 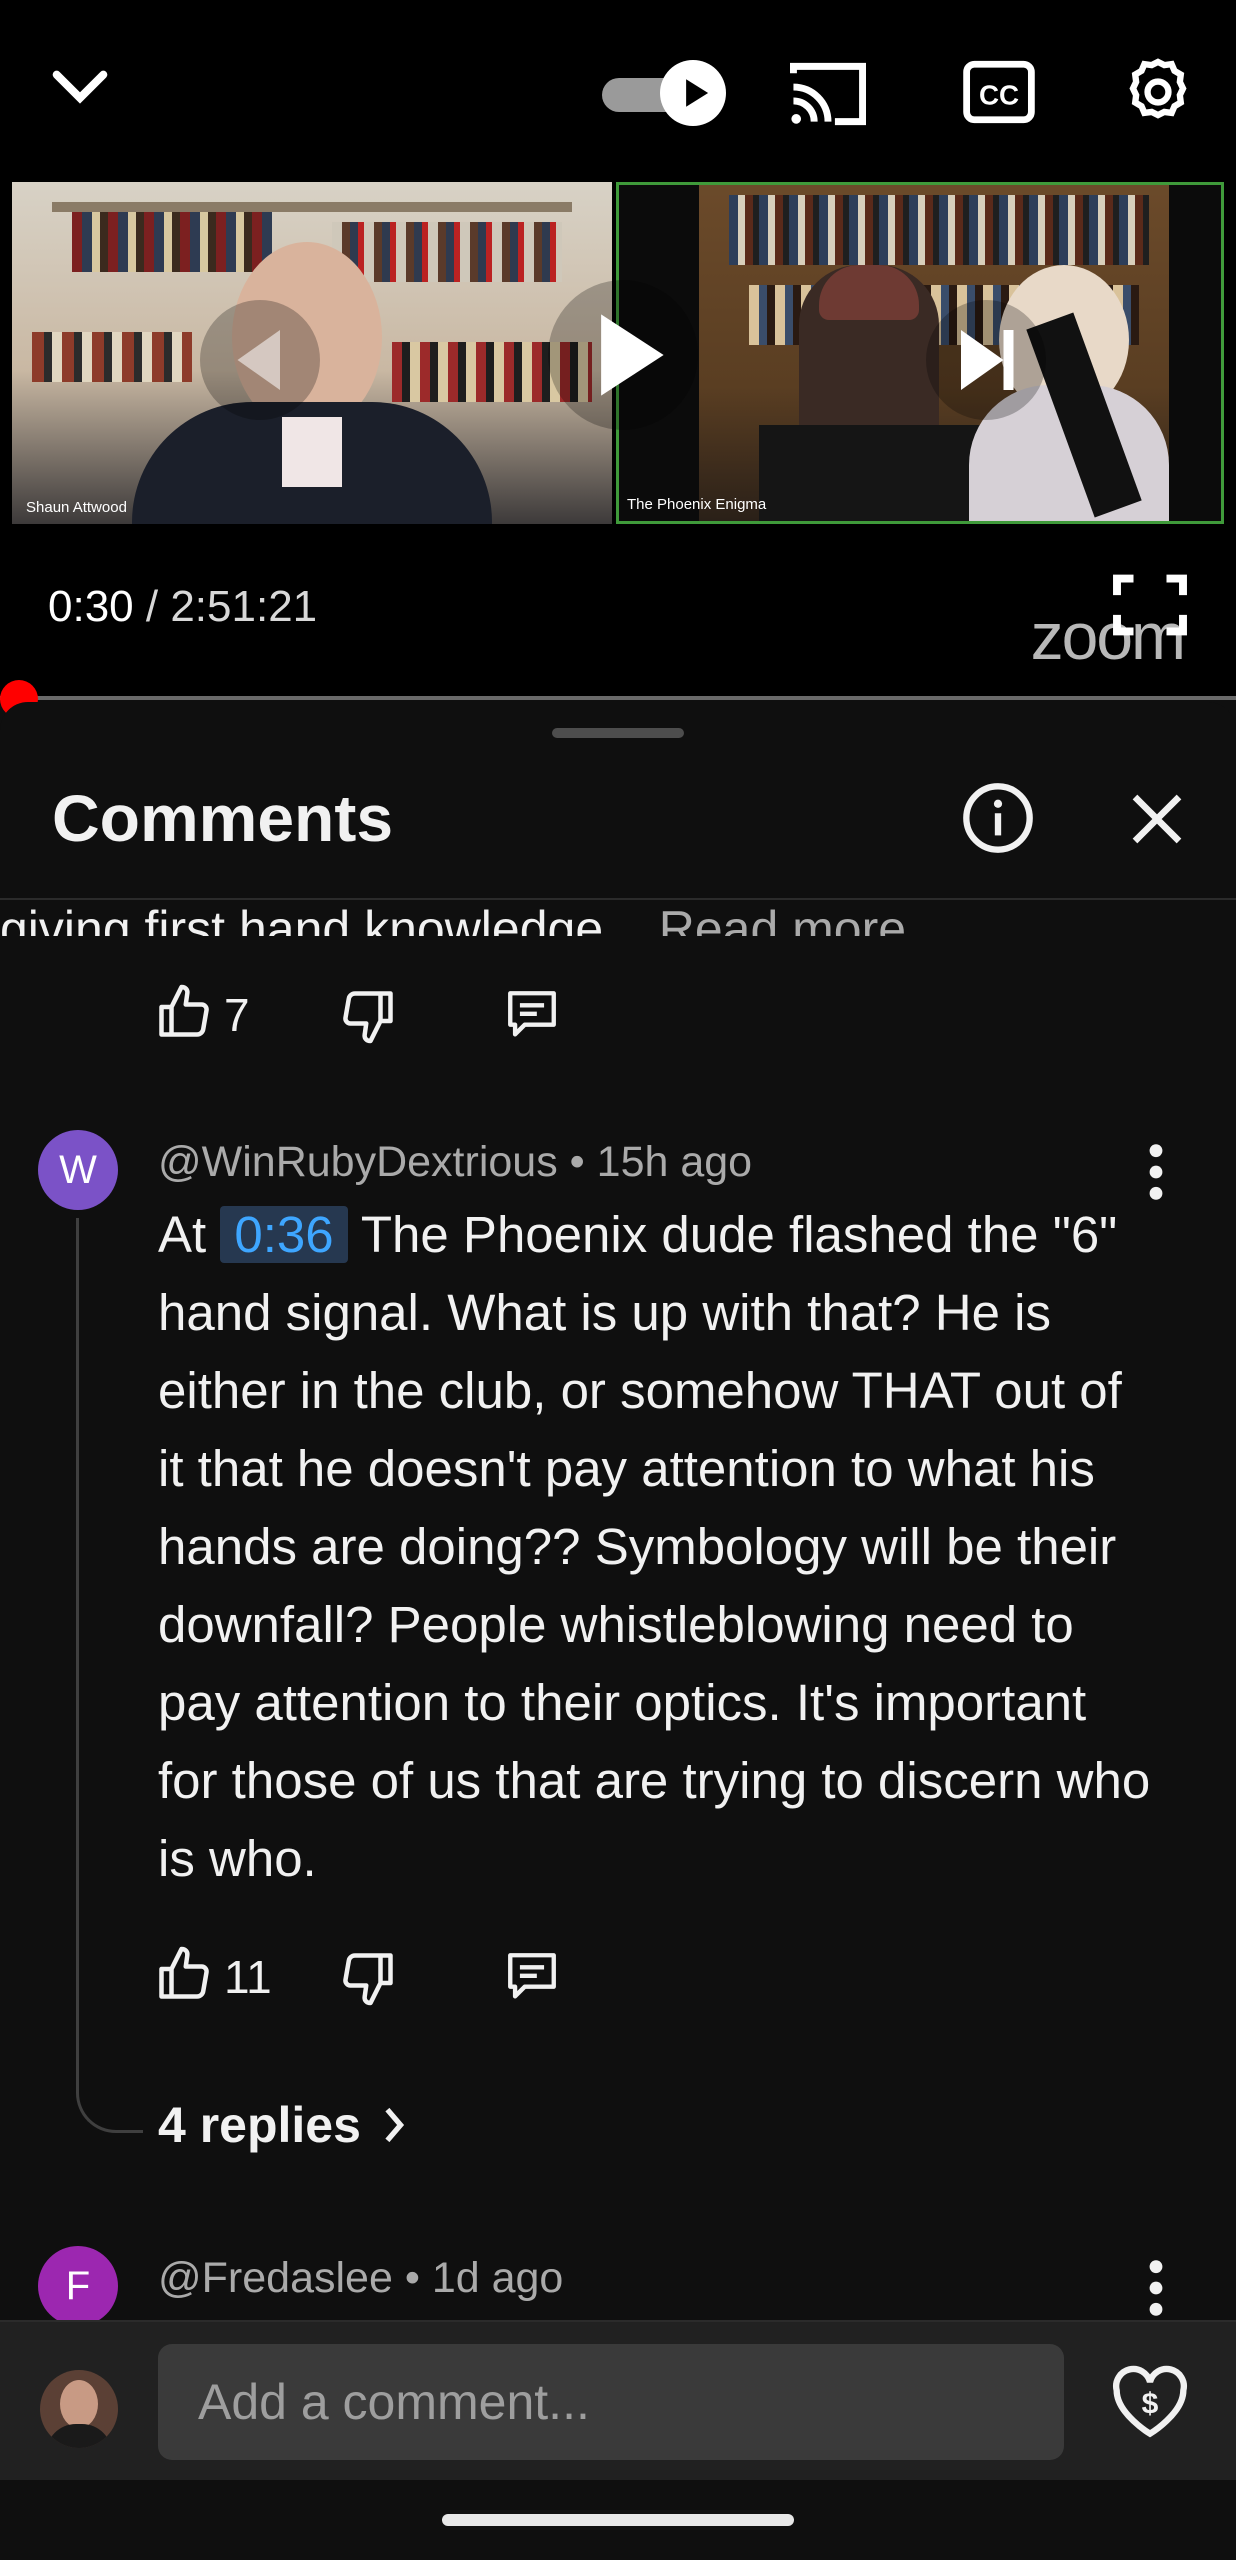 I want to click on video-tile-right: The Phoenix Enigma, so click(x=920, y=353).